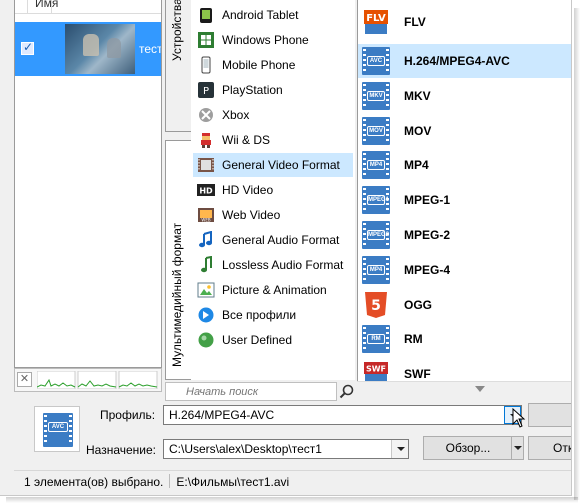  What do you see at coordinates (245, 449) in the screenshot?
I see `destination-select-value: C:\Users\alex\Desktop\тест1` at bounding box center [245, 449].